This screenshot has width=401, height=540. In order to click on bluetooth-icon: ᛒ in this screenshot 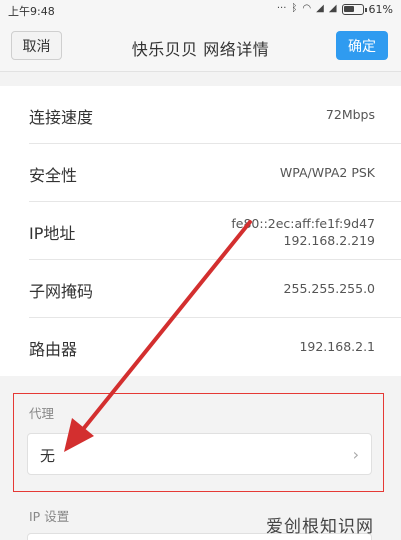, I will do `click(294, 8)`.